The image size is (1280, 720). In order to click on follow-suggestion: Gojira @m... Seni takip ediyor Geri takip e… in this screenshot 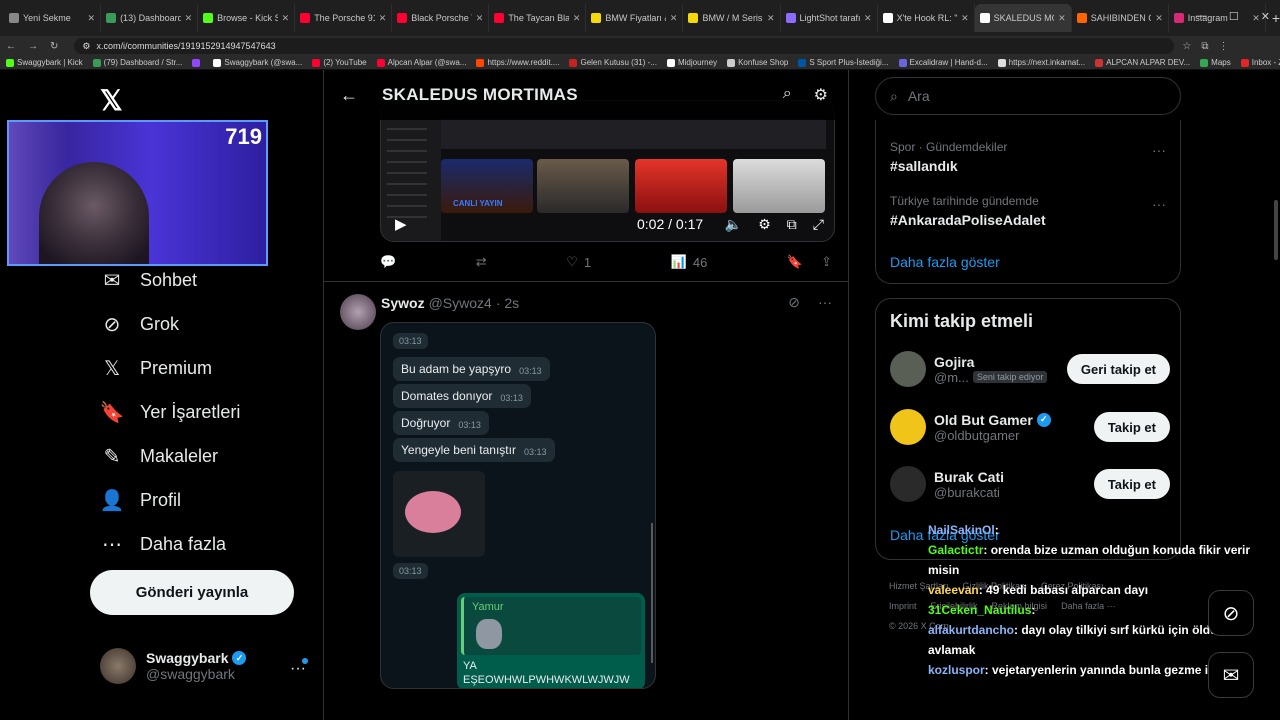, I will do `click(1030, 369)`.